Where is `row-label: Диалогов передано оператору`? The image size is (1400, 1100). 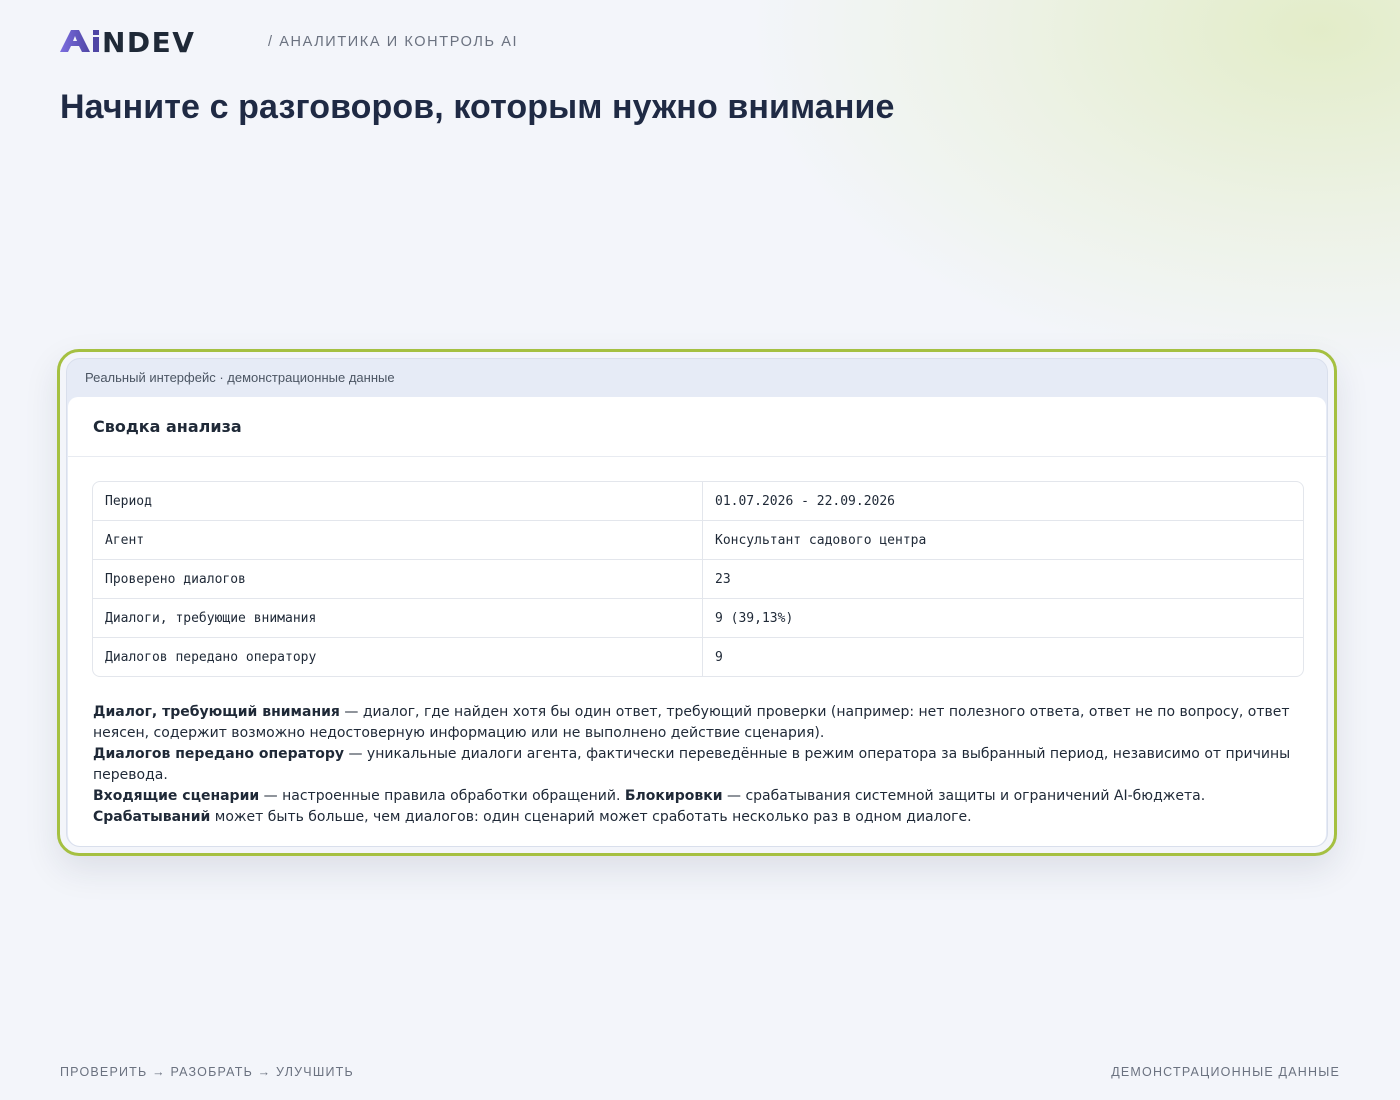 row-label: Диалогов передано оператору is located at coordinates (398, 657).